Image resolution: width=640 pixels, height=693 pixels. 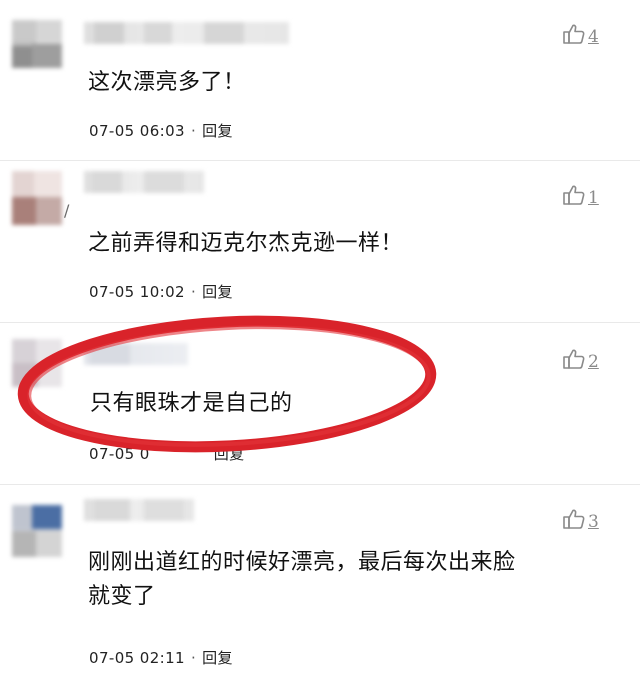 What do you see at coordinates (167, 82) in the screenshot?
I see `comment-text: 这次漂亮多了！` at bounding box center [167, 82].